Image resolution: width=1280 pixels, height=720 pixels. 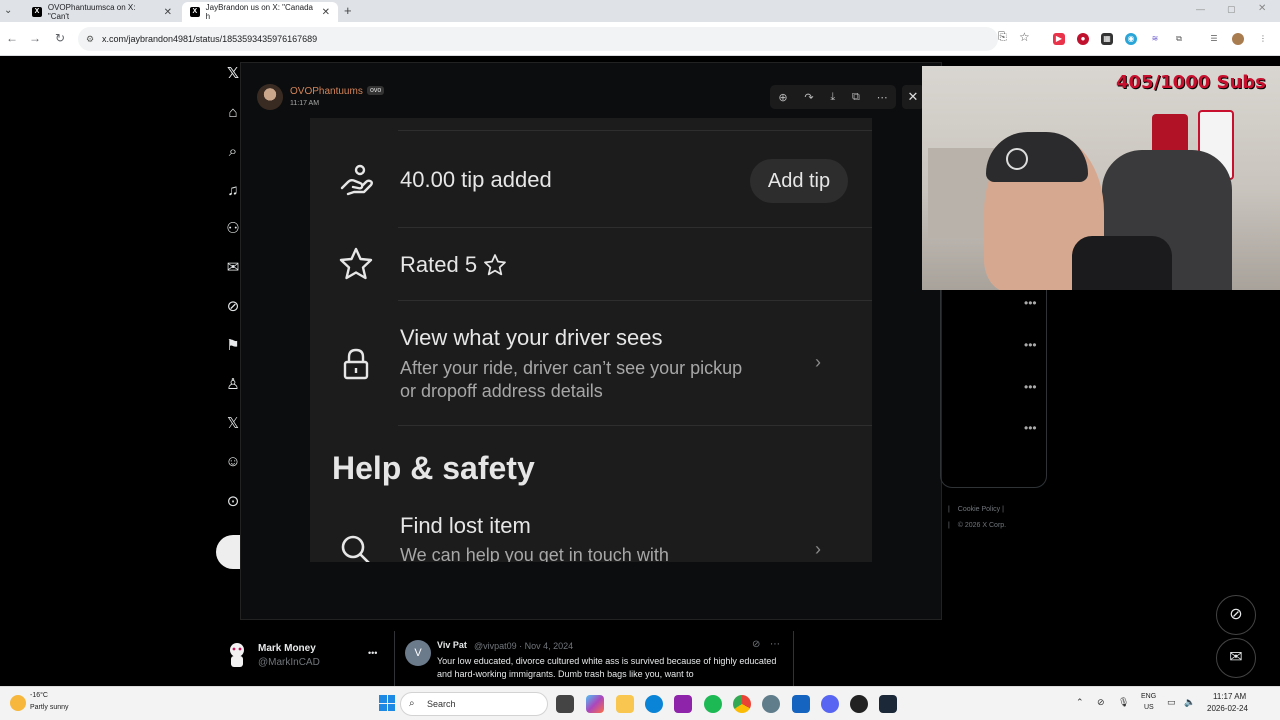 What do you see at coordinates (1059, 39) in the screenshot?
I see `extension-icon: ▶` at bounding box center [1059, 39].